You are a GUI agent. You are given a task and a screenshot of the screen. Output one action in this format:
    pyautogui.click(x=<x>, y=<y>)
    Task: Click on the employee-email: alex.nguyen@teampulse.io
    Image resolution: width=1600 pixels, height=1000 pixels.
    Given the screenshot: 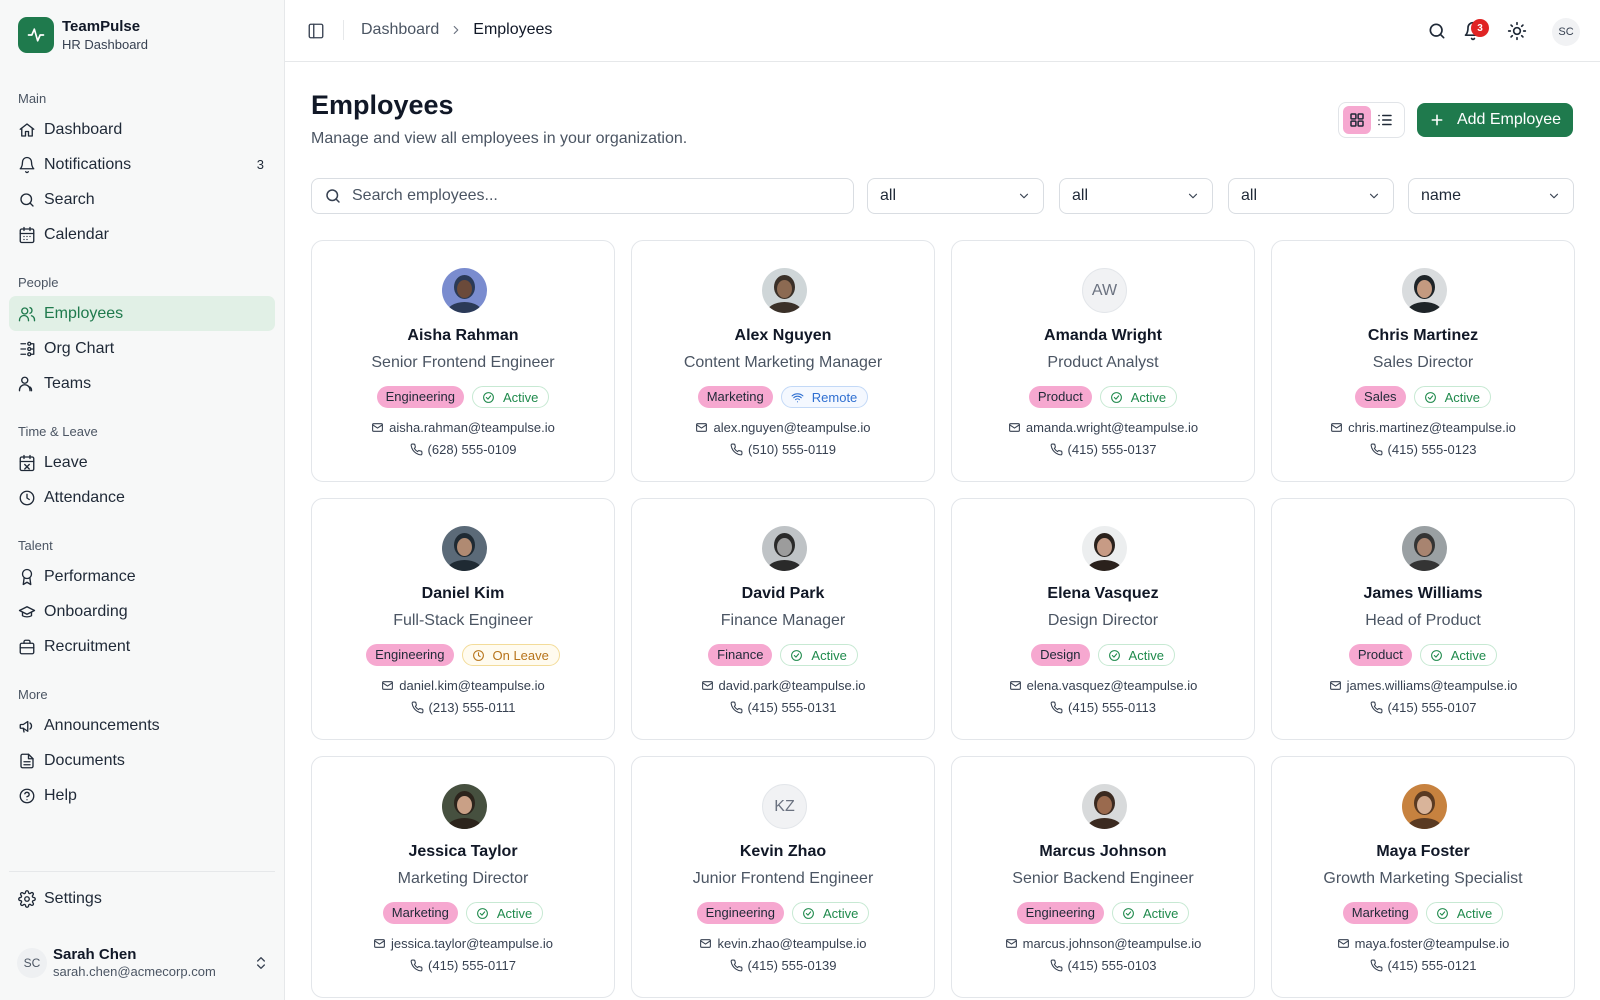 What is the action you would take?
    pyautogui.click(x=791, y=427)
    